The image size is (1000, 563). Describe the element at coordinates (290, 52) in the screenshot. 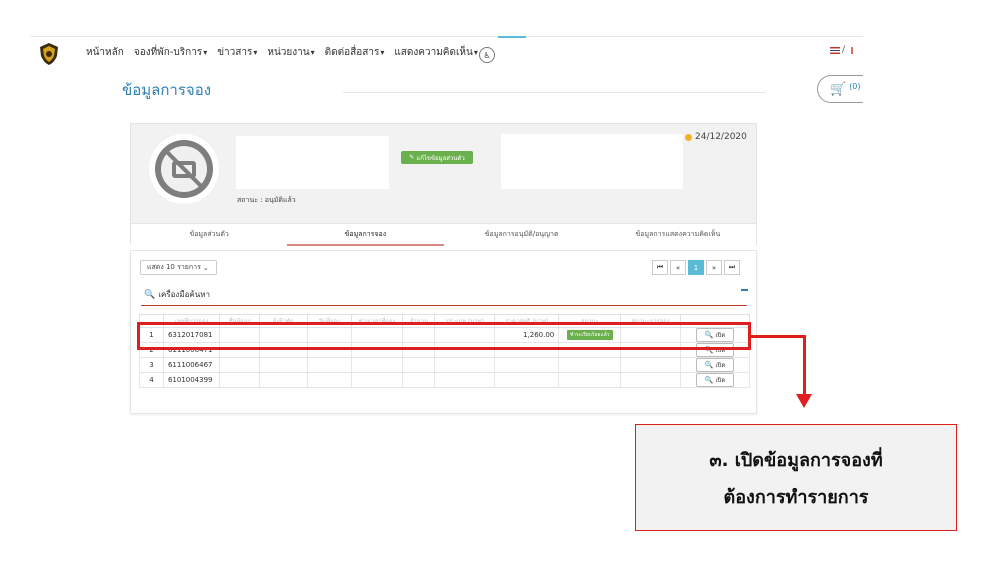

I see `nav-item-3: หน่วยงาน` at that location.